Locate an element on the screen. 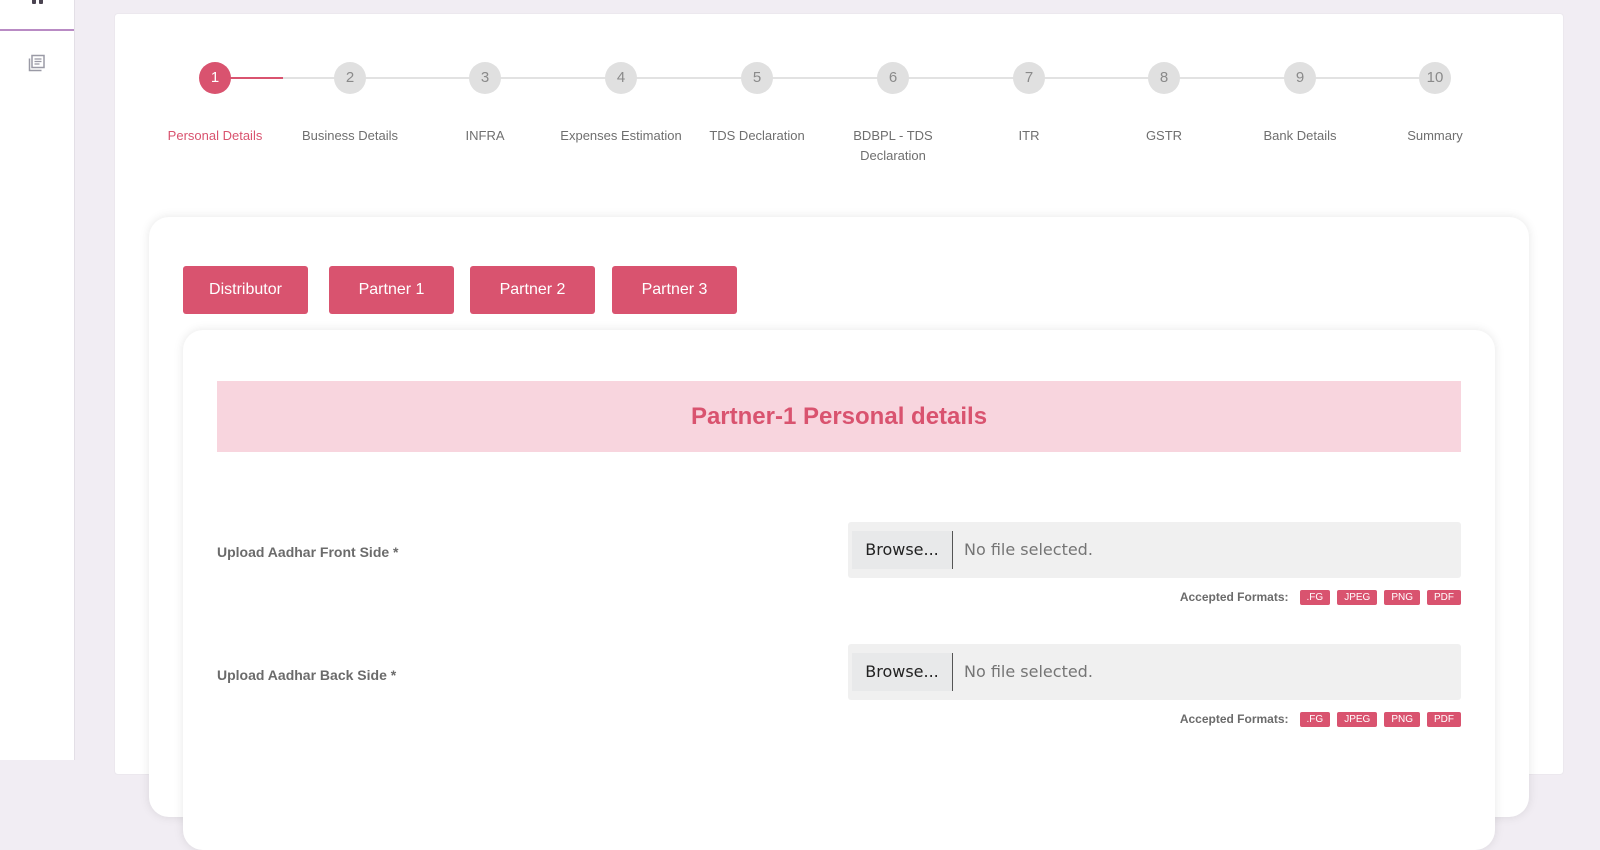  step-label: GSTR is located at coordinates (1164, 135).